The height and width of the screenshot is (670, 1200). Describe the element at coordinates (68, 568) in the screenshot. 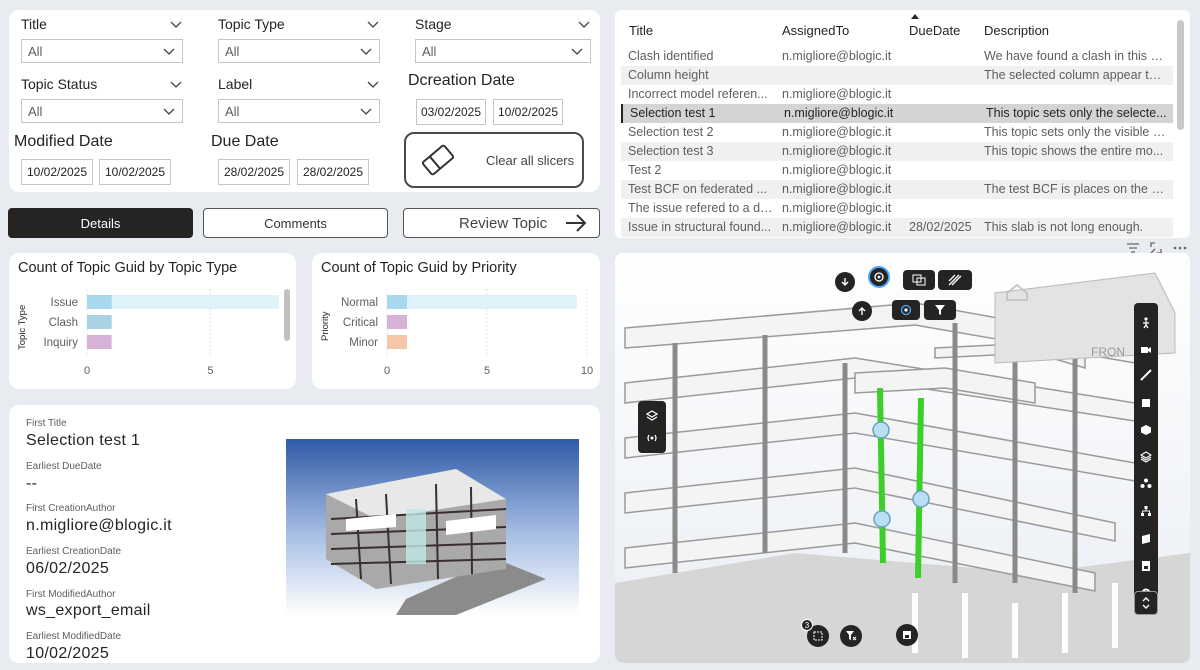

I see `creation-date-value: 06/02/2025` at that location.